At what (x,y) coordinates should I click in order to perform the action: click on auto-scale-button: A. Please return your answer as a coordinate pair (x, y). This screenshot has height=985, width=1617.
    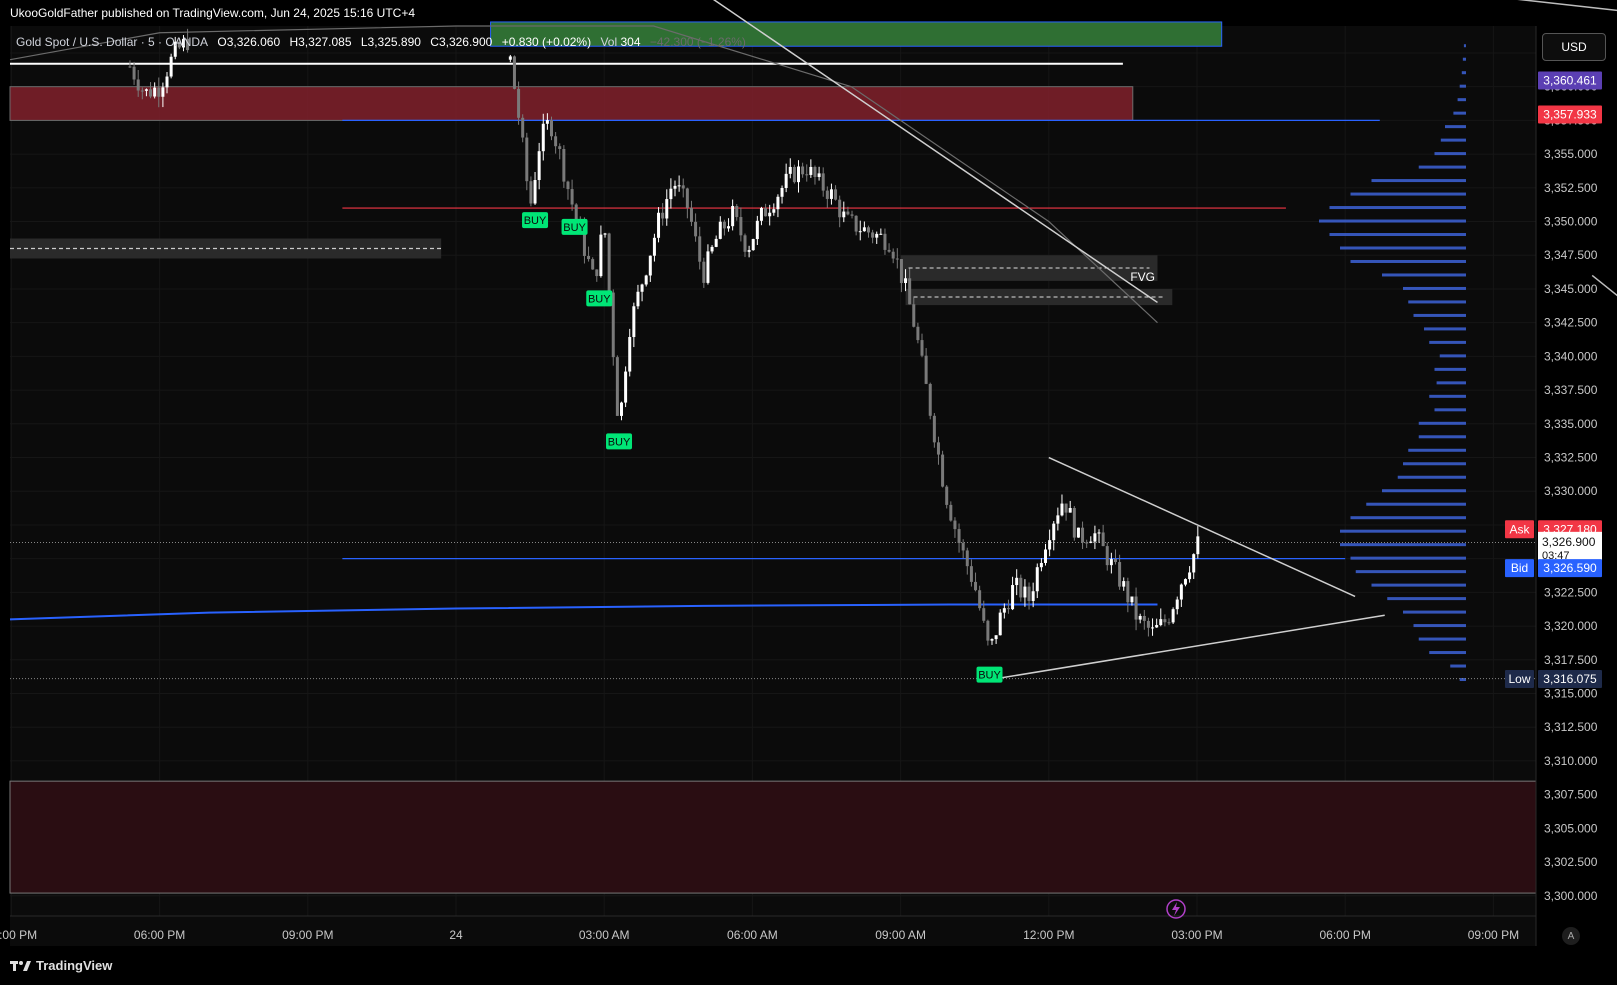
    Looking at the image, I should click on (1571, 936).